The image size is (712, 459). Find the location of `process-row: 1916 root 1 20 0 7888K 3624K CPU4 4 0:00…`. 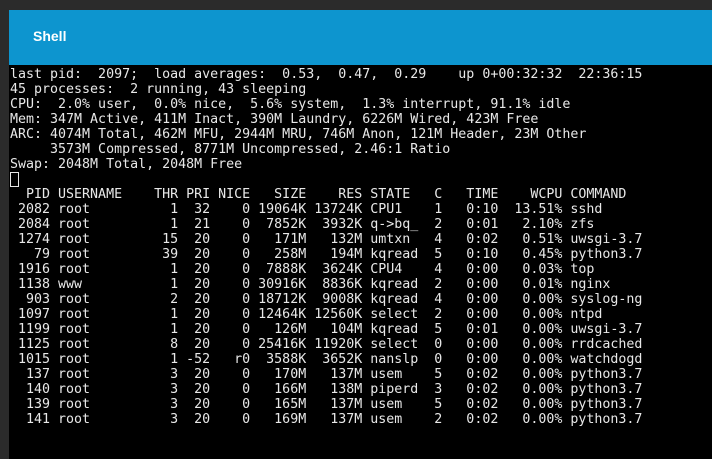

process-row: 1916 root 1 20 0 7888K 3624K CPU4 4 0:00… is located at coordinates (302, 269).